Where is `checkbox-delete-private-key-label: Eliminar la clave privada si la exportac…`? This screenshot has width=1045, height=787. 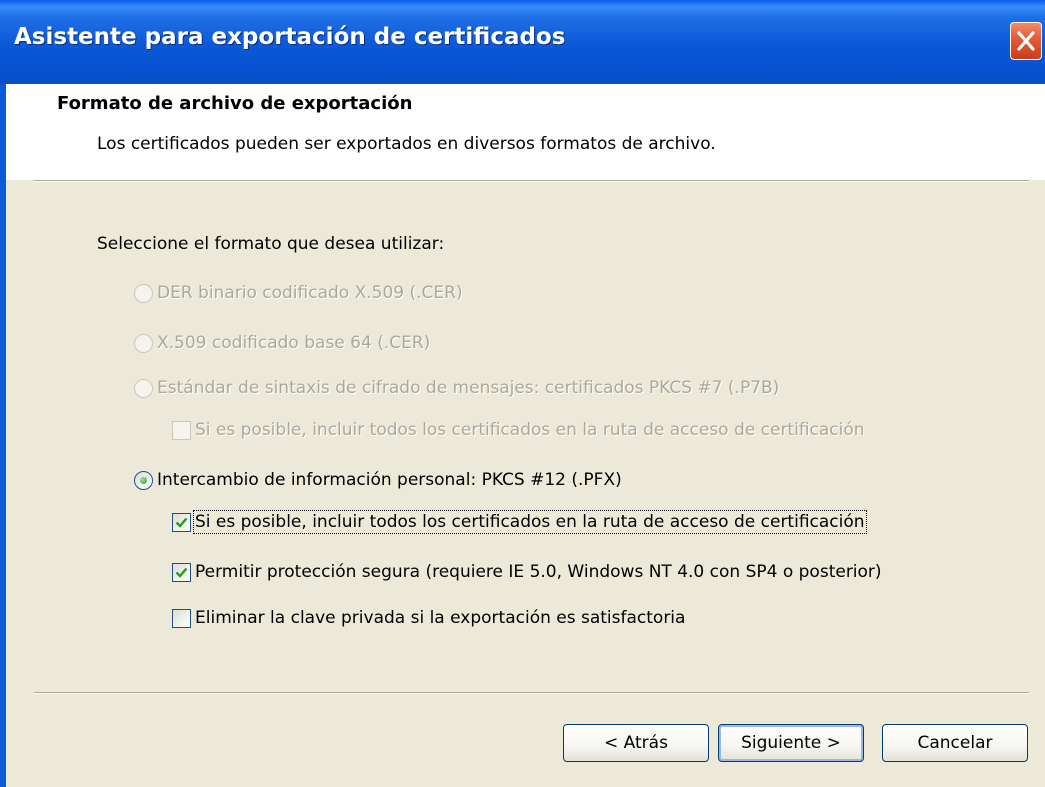
checkbox-delete-private-key-label: Eliminar la clave privada si la exportac… is located at coordinates (440, 618).